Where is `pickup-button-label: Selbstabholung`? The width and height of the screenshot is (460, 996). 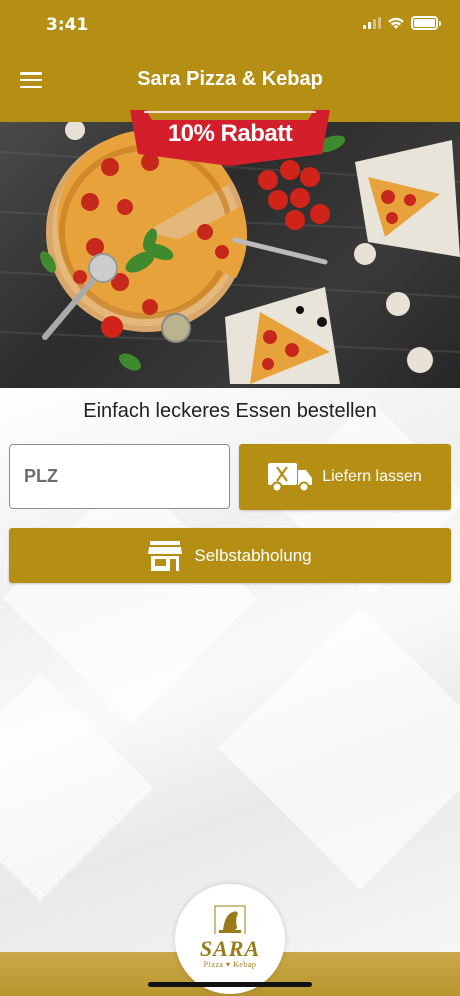
pickup-button-label: Selbstabholung is located at coordinates (253, 555).